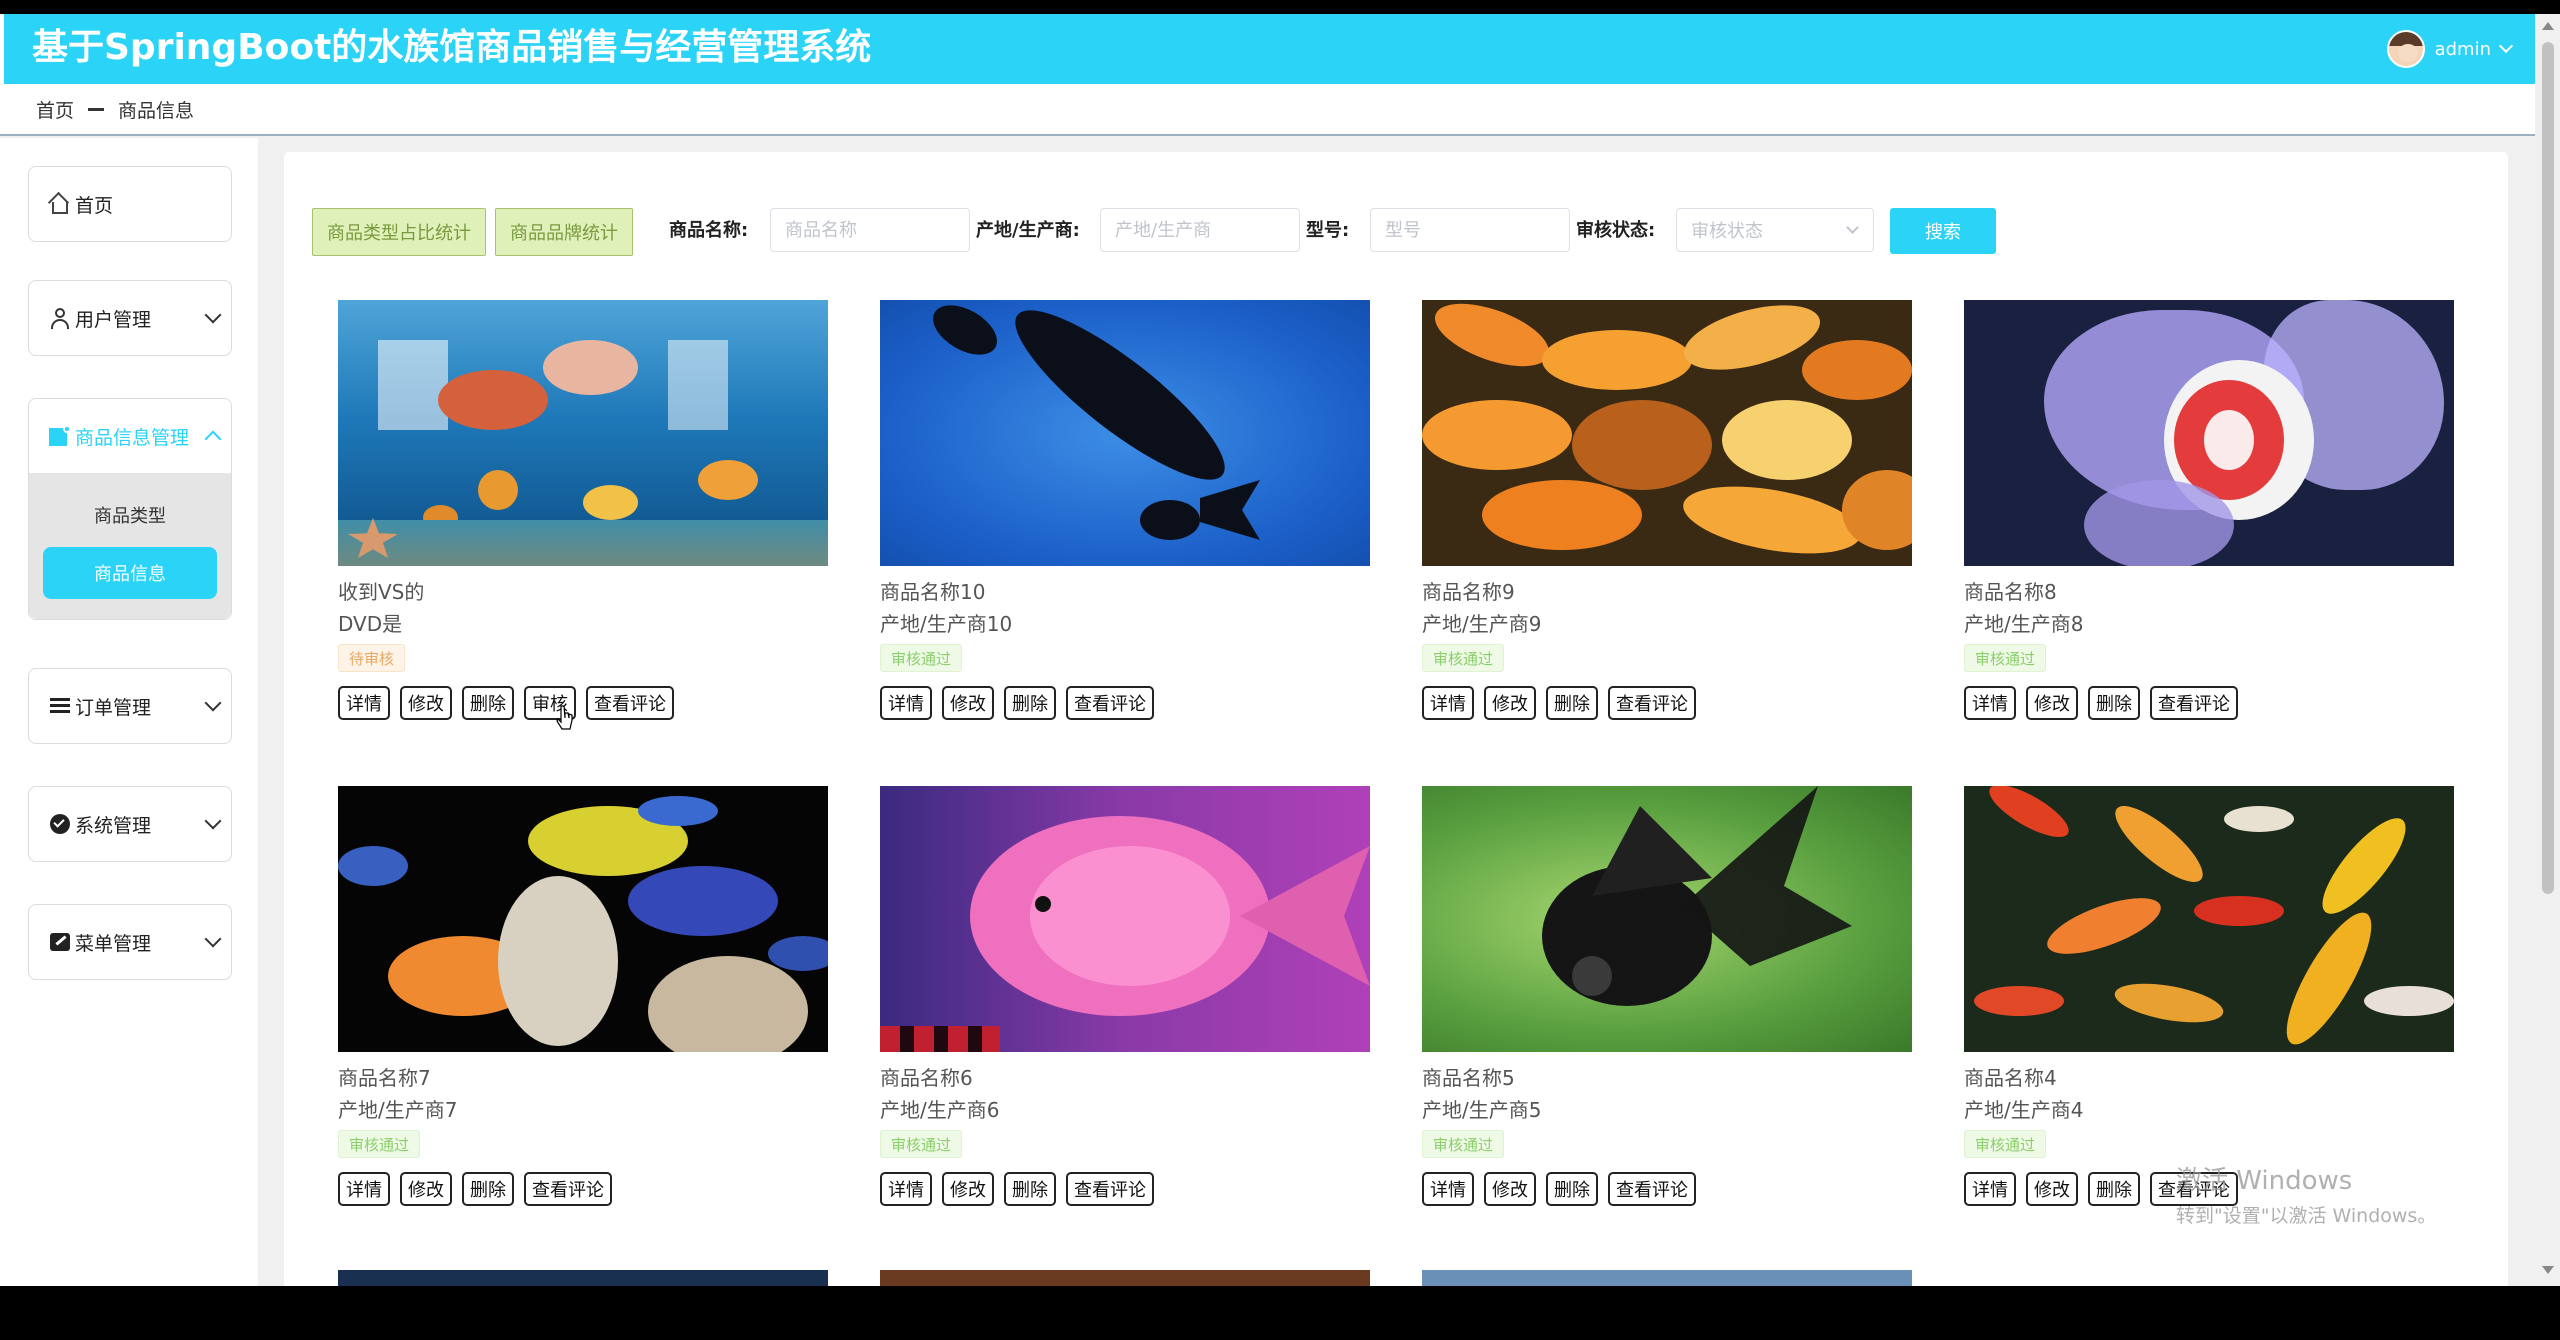 The height and width of the screenshot is (1340, 2560). I want to click on brand-stat-button: 商品品牌统计, so click(564, 232).